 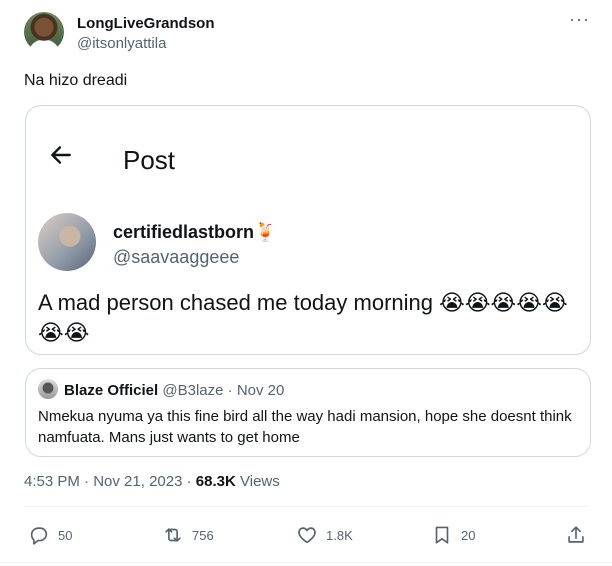 I want to click on share-icon, so click(x=576, y=534).